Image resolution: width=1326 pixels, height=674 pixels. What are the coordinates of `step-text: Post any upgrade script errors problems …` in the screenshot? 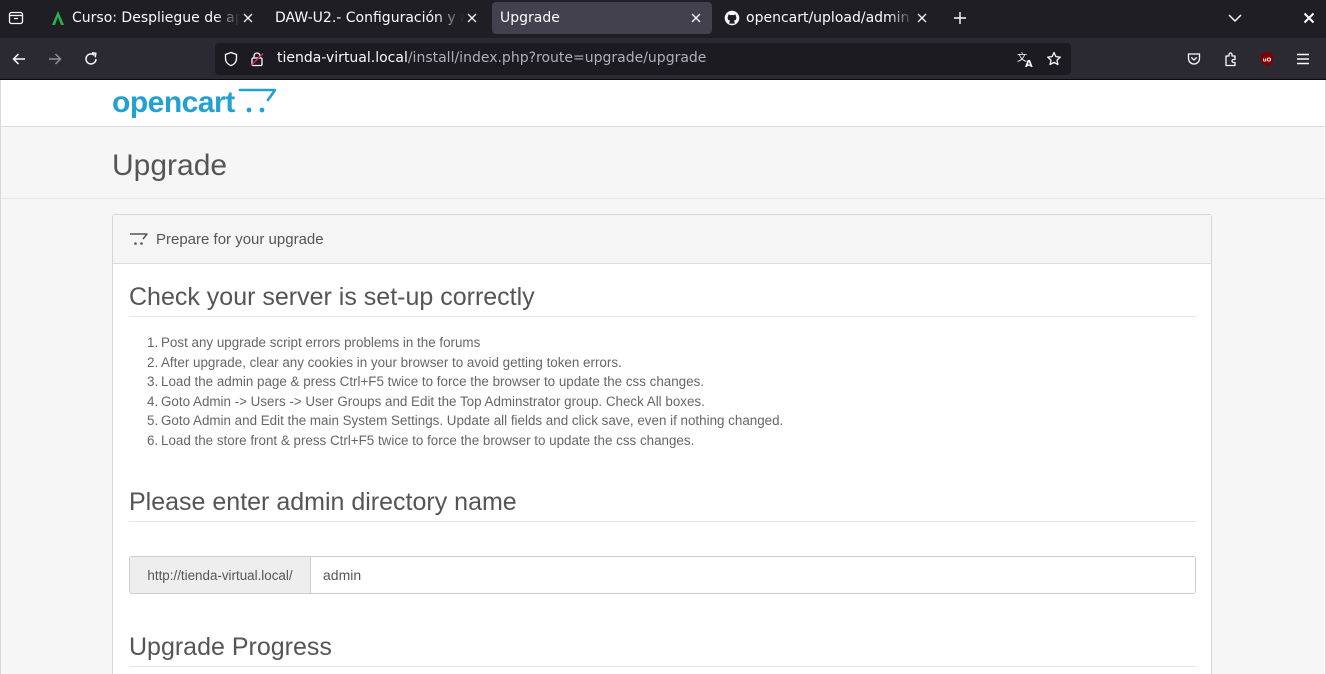 It's located at (321, 342).